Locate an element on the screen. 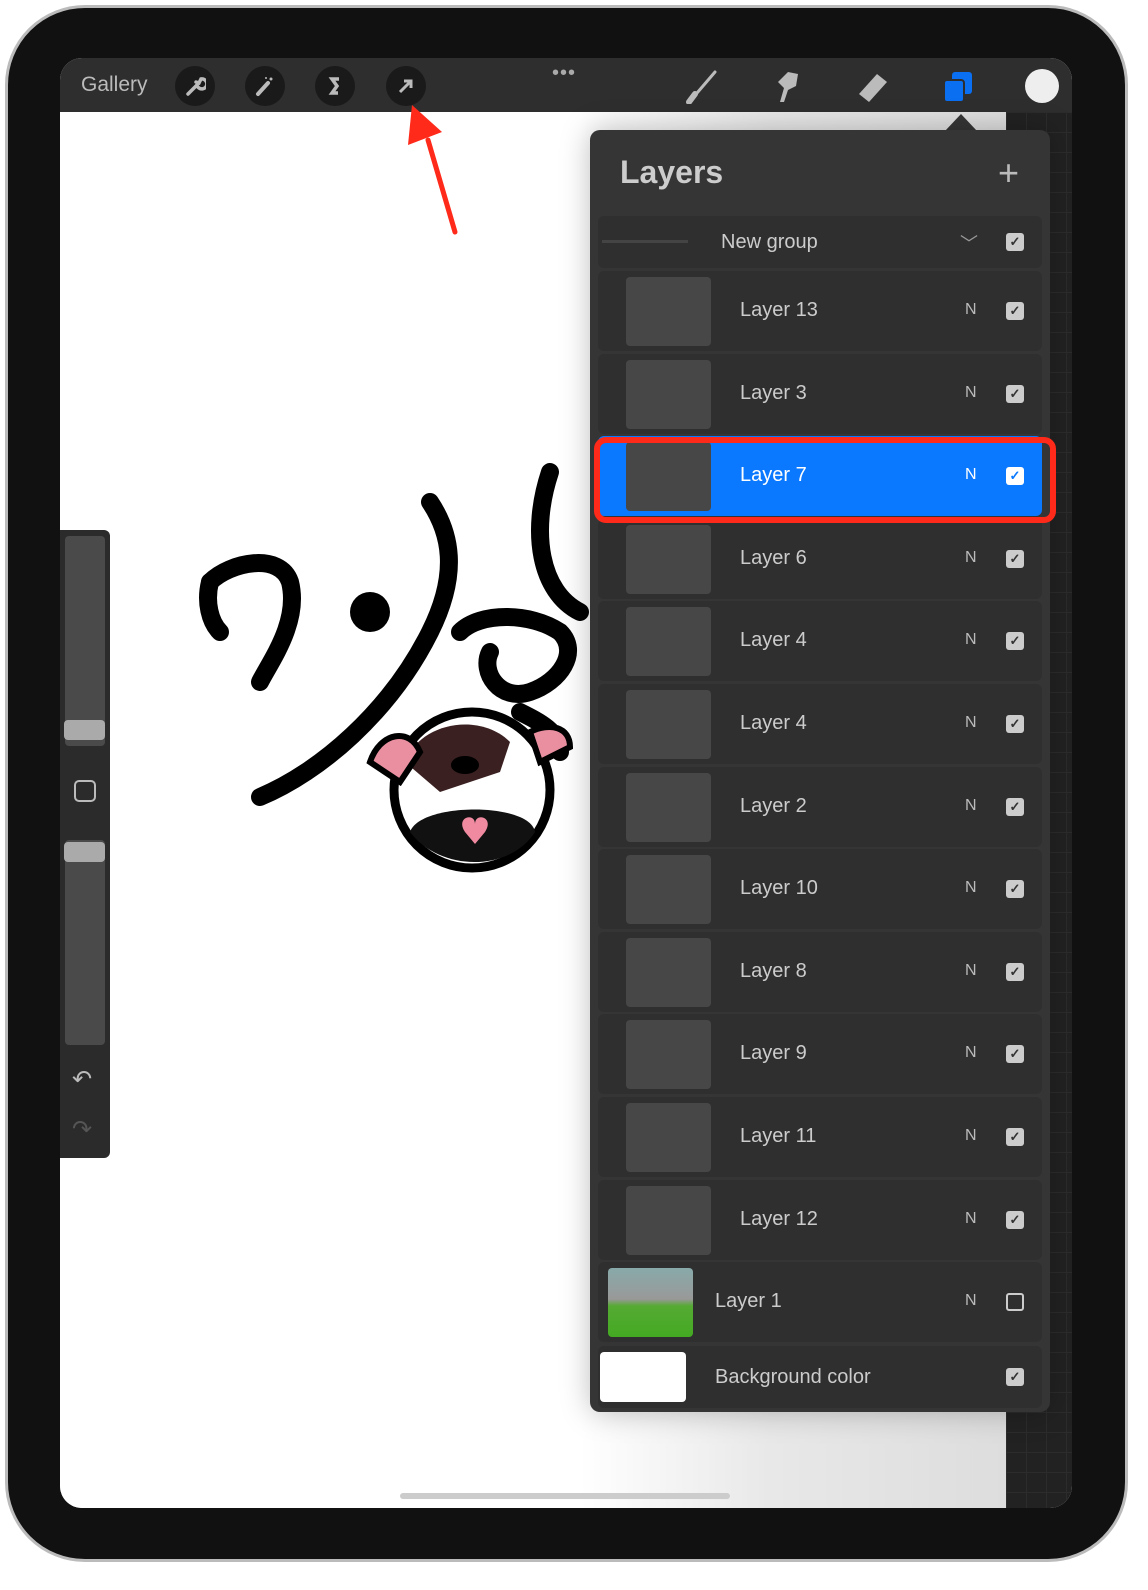 The width and height of the screenshot is (1148, 1590). panel-title: Layers is located at coordinates (672, 172).